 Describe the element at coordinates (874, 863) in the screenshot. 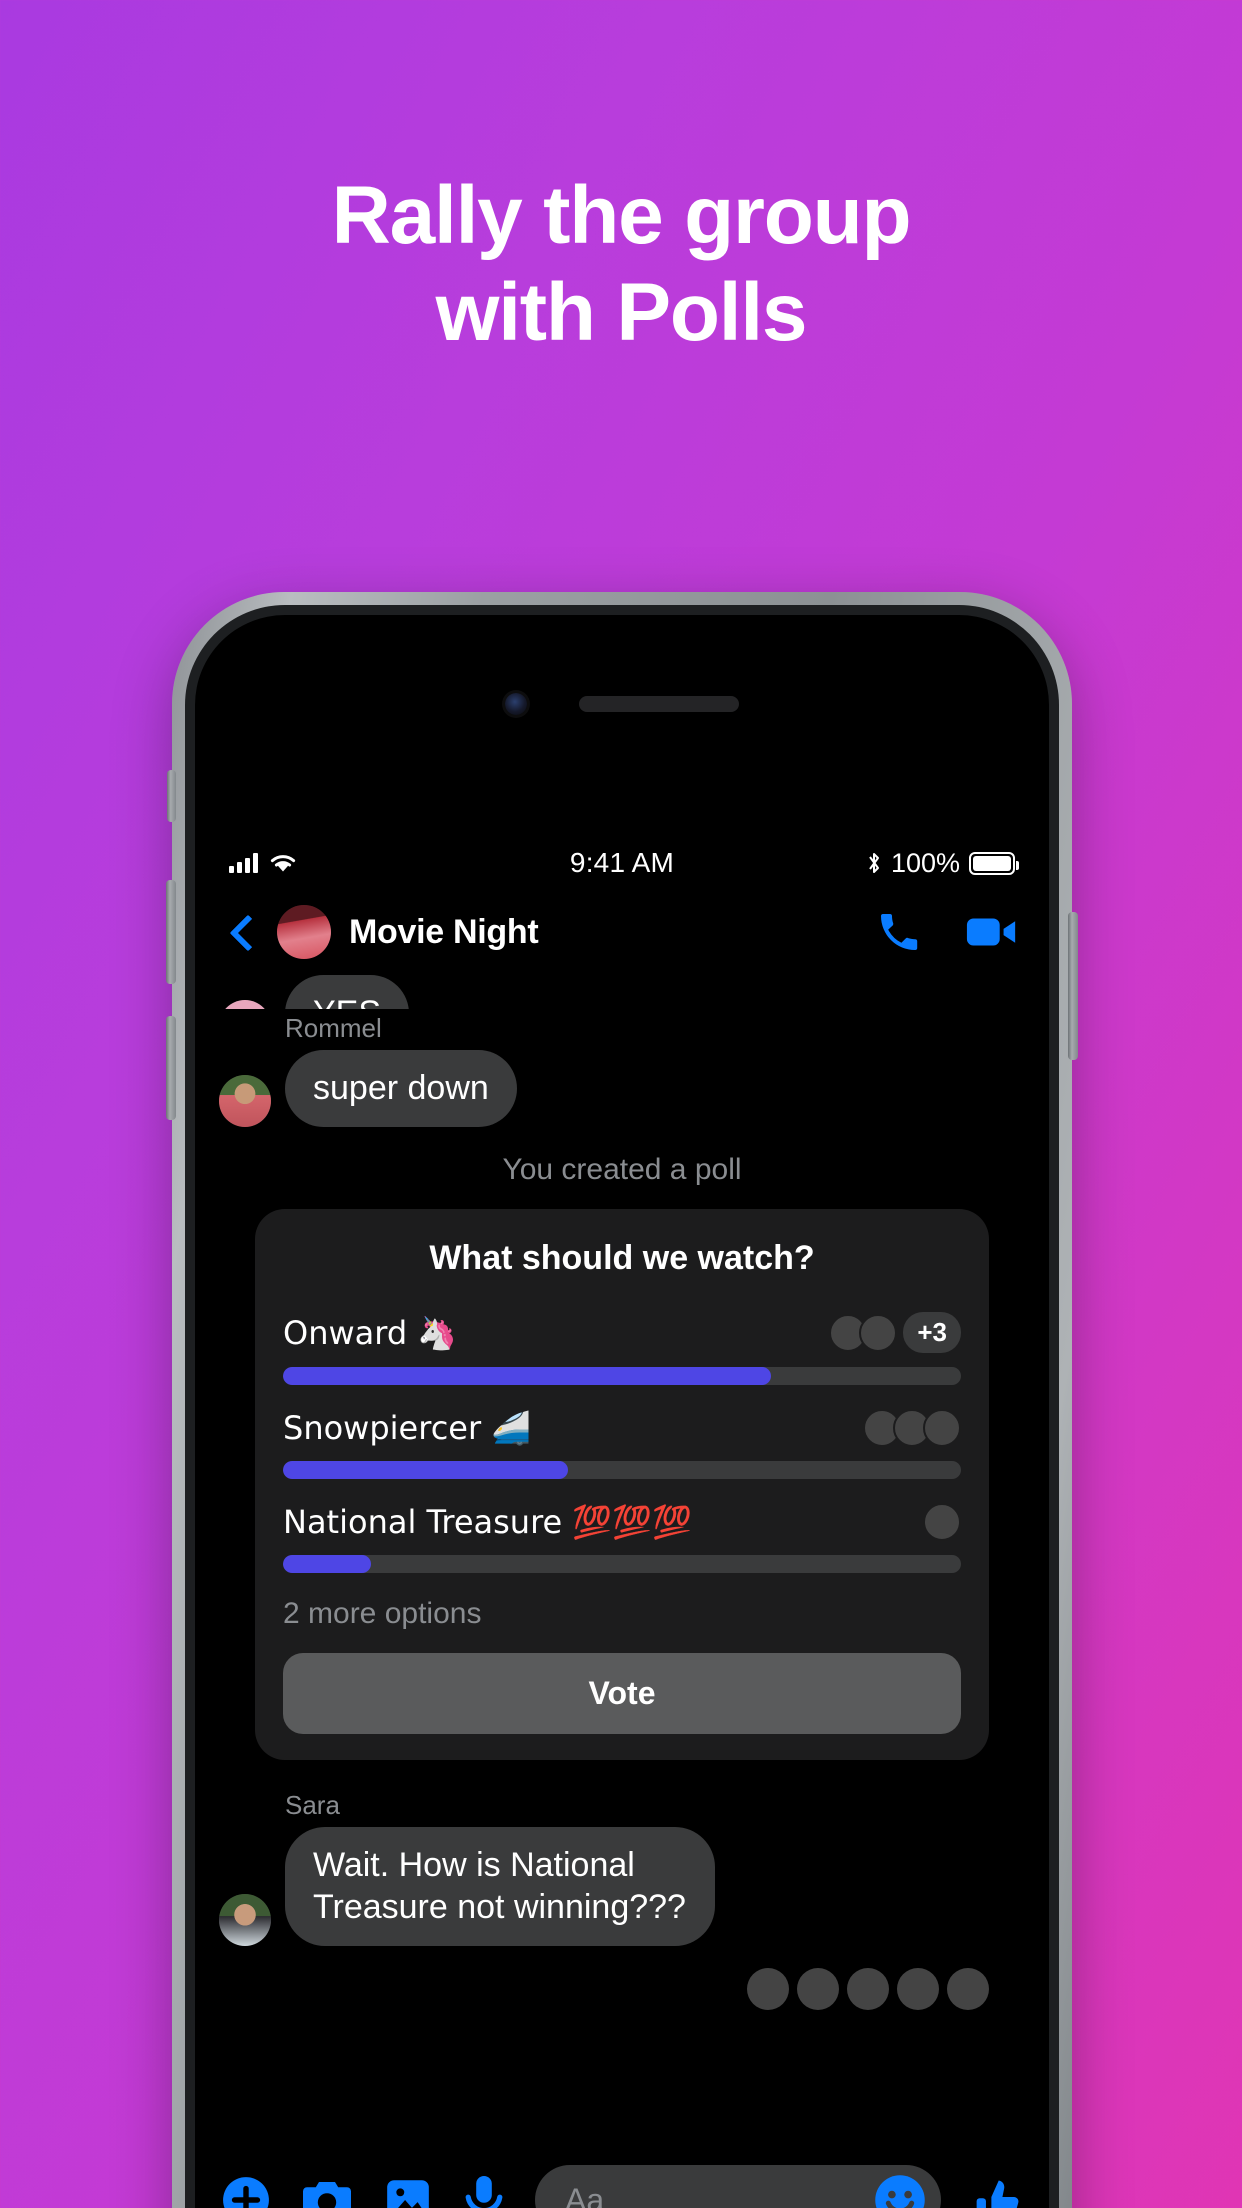

I see `bluetooth-icon` at that location.